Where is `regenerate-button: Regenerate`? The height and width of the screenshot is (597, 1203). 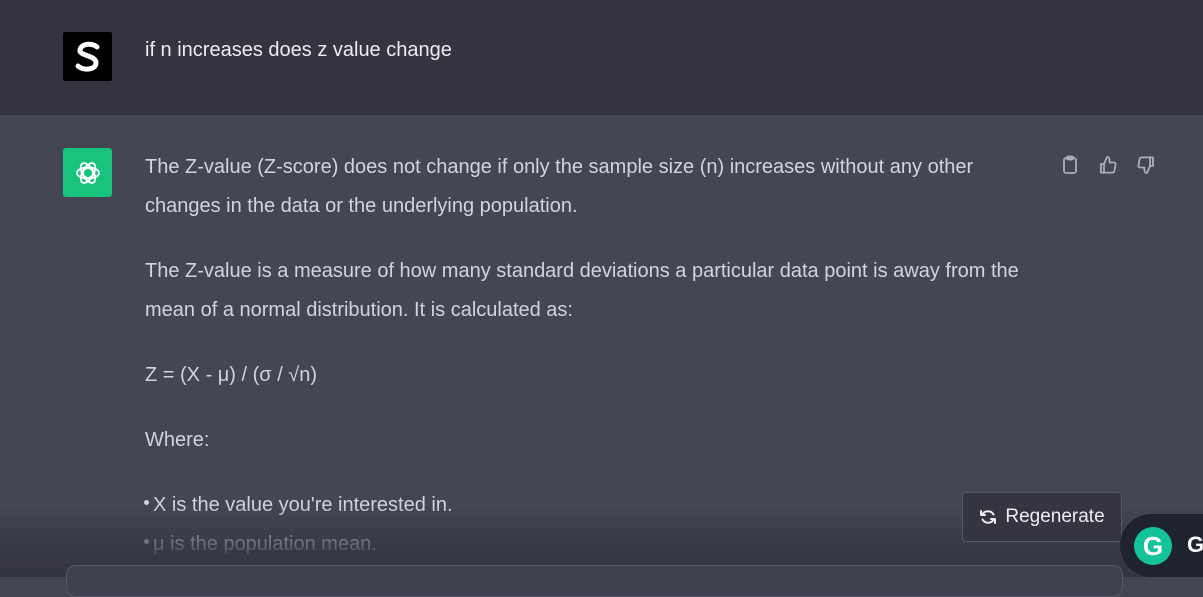
regenerate-button: Regenerate is located at coordinates (1042, 517).